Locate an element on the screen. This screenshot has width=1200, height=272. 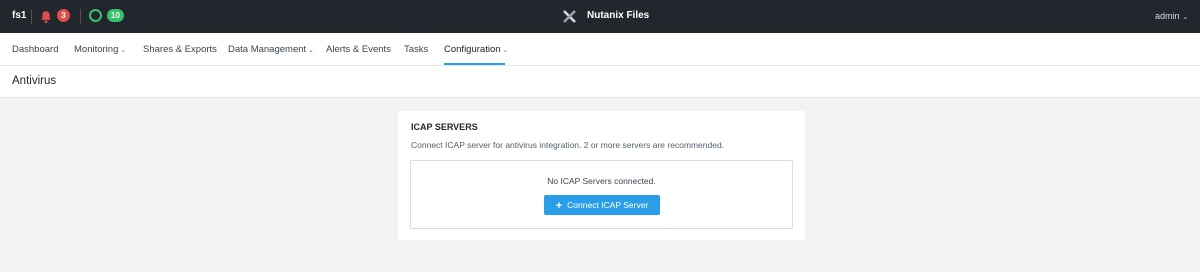
nav-label: Tasks is located at coordinates (416, 49).